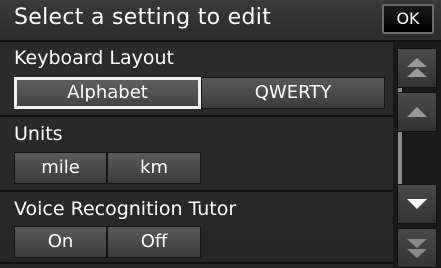  What do you see at coordinates (408, 19) in the screenshot?
I see `ok-button: OK` at bounding box center [408, 19].